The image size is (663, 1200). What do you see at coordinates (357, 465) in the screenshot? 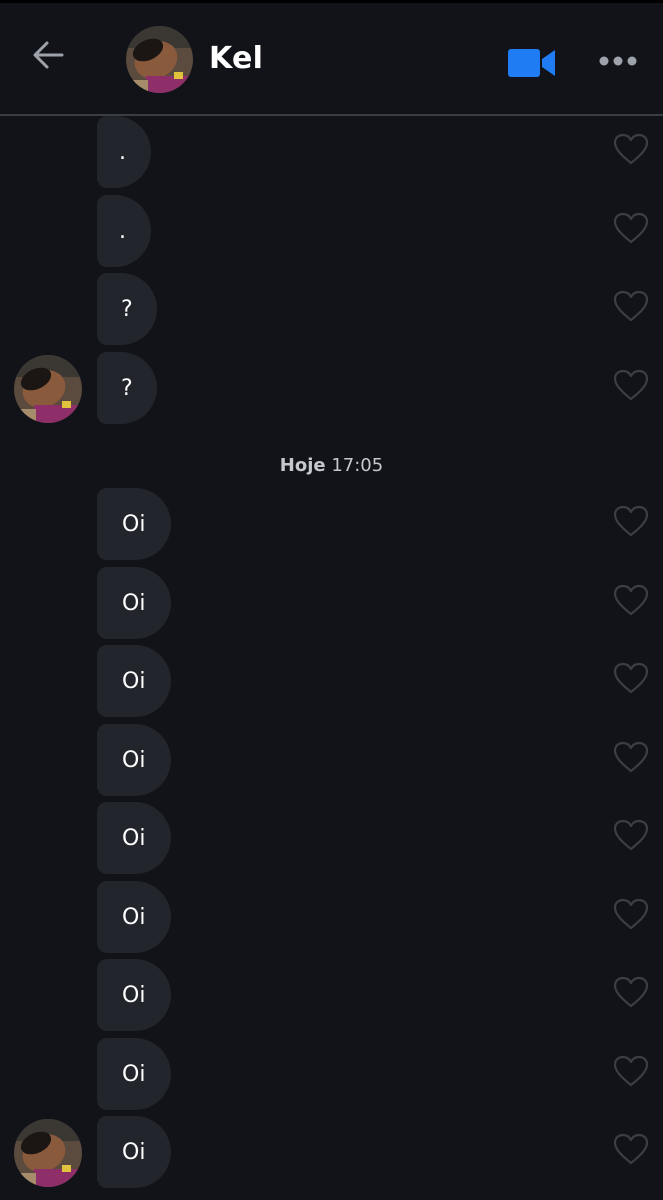
I see `date-separator-time: 17:05` at bounding box center [357, 465].